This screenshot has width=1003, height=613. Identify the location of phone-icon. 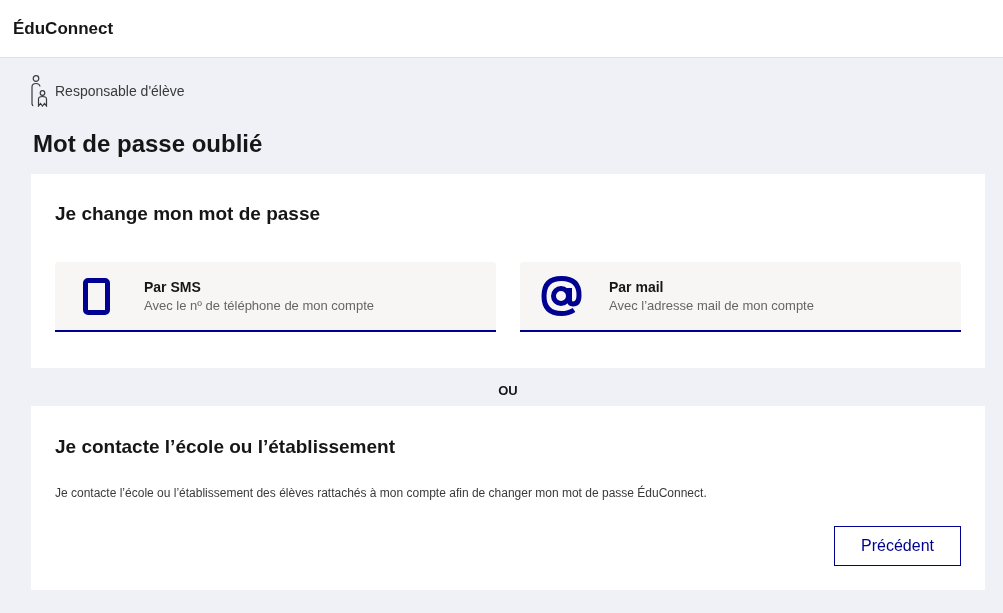
(96, 296).